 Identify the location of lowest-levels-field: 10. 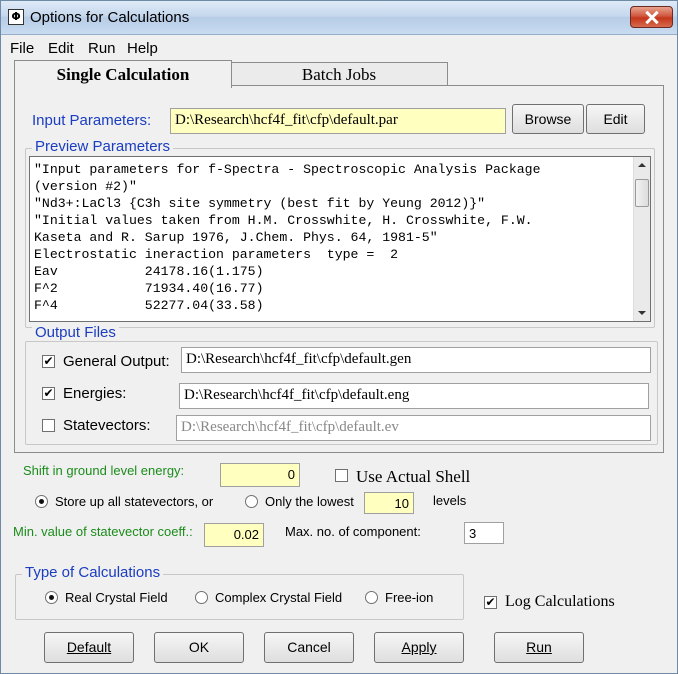
(389, 503).